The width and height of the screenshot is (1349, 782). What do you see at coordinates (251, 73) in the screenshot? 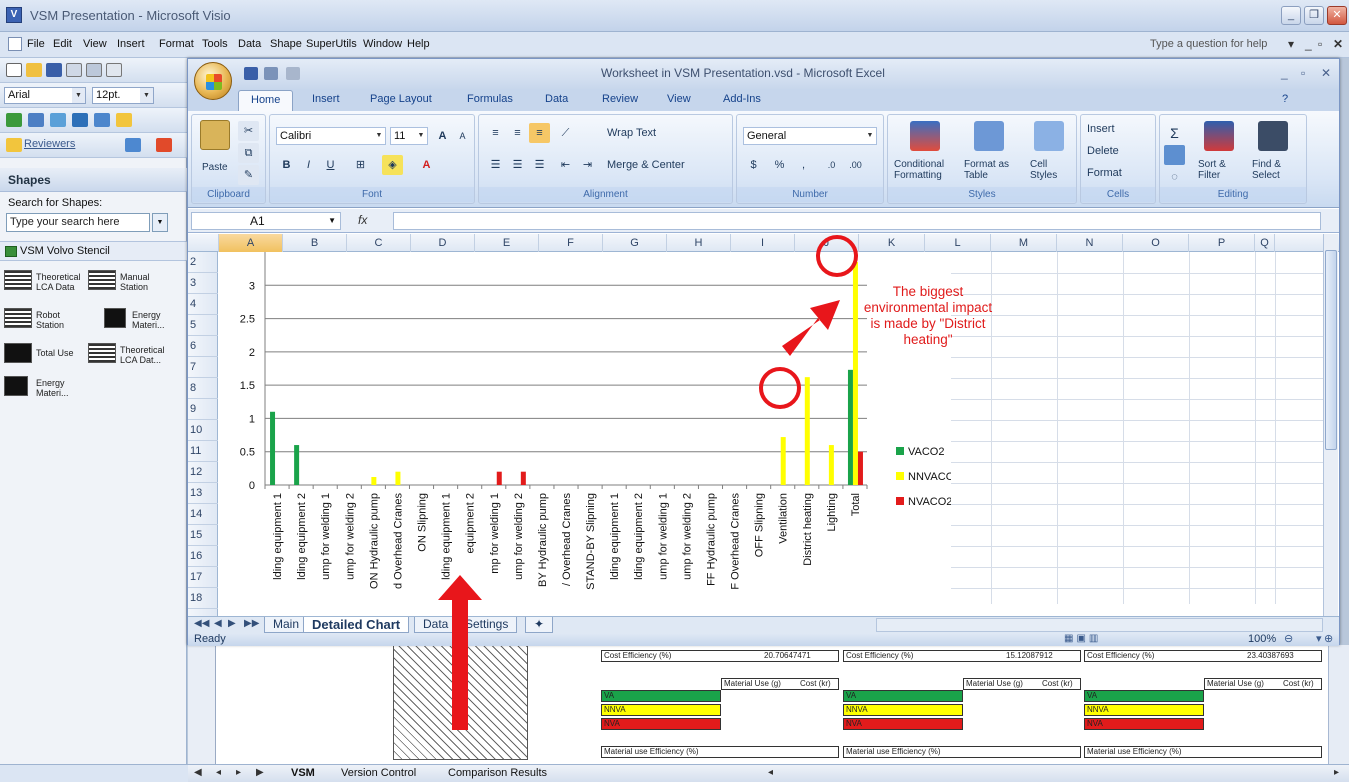
I see `save-icon` at bounding box center [251, 73].